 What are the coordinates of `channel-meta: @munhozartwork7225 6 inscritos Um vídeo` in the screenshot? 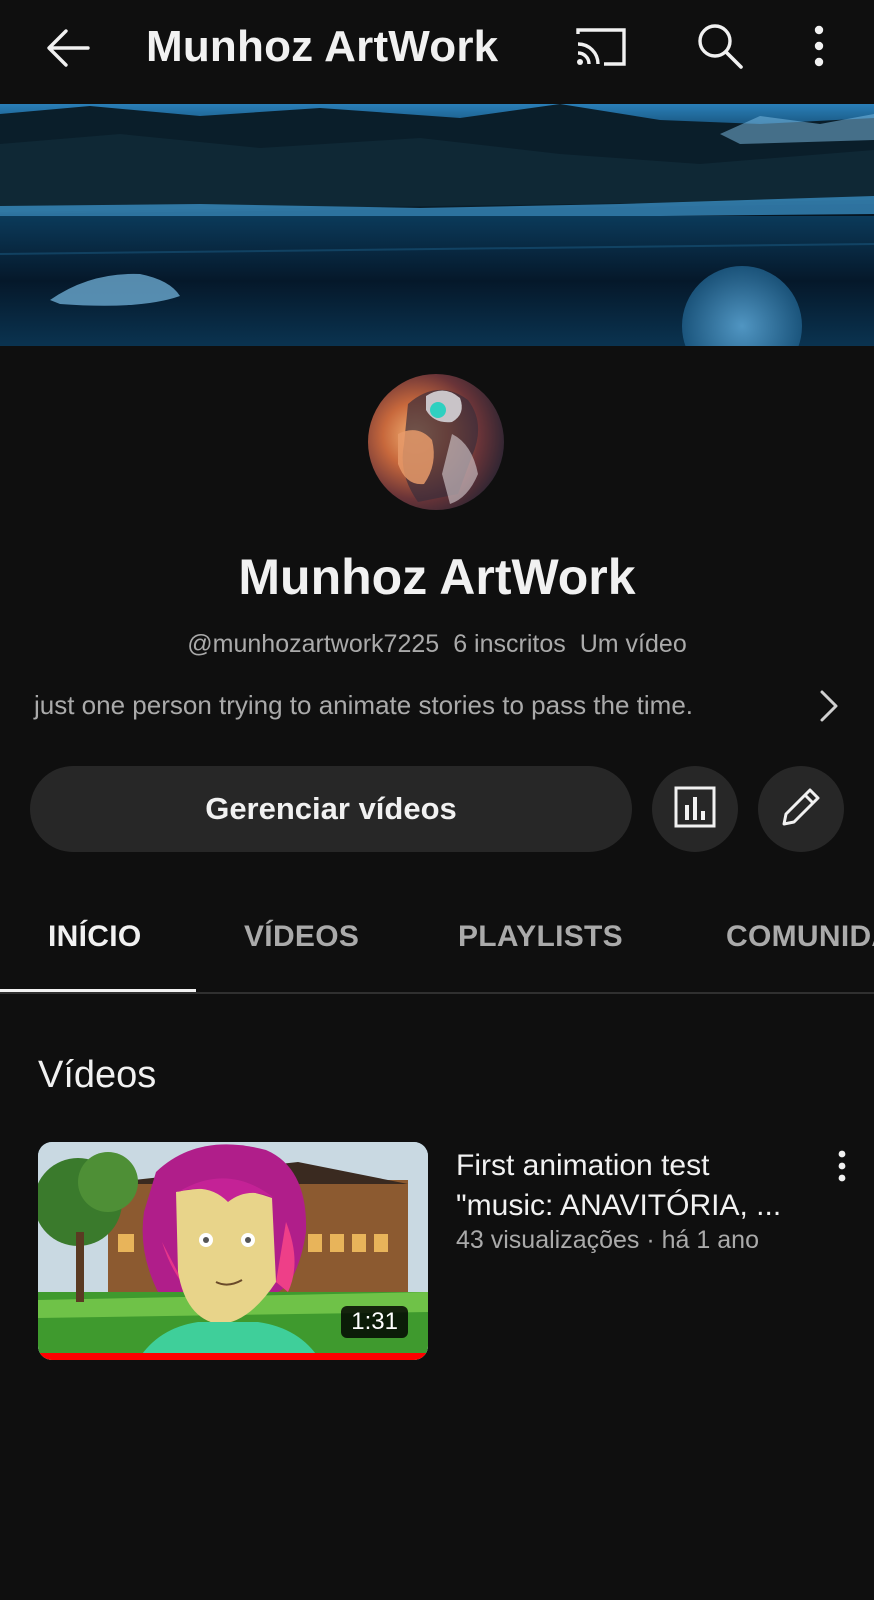 It's located at (437, 644).